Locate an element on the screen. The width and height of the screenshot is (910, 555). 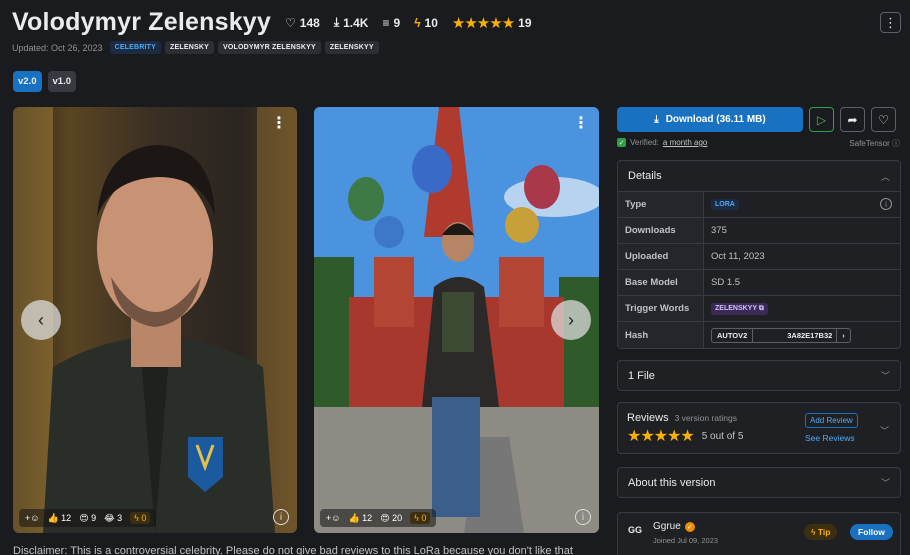
detail-value: Oct 11, 2023 is located at coordinates (738, 256).